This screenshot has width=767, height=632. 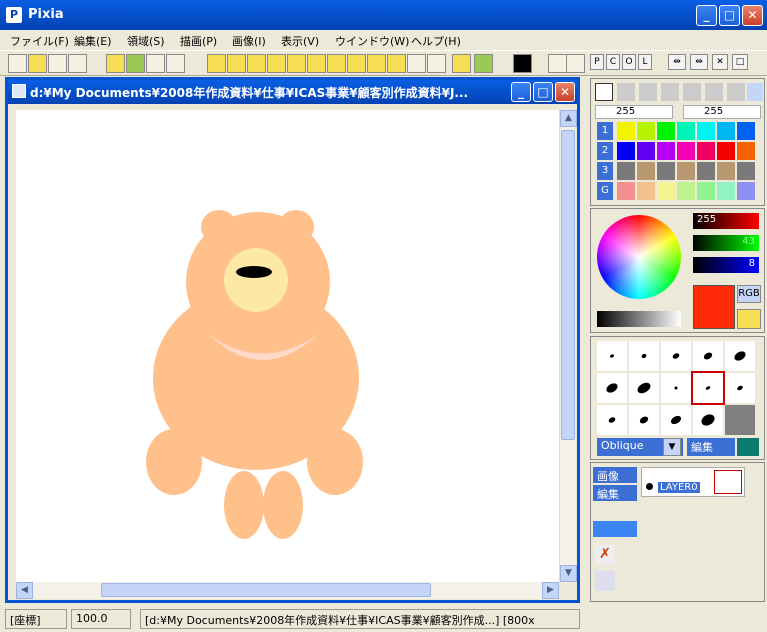 What do you see at coordinates (649, 486) in the screenshot?
I see `layer-visibility-icon` at bounding box center [649, 486].